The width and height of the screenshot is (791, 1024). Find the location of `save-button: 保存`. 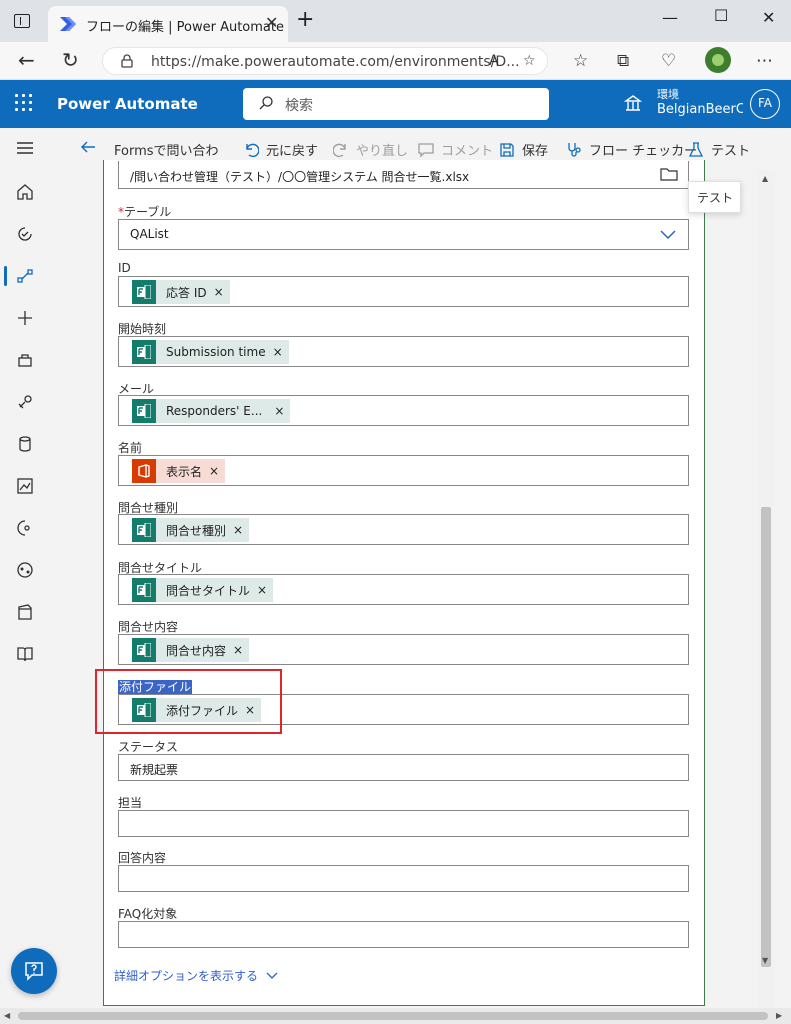

save-button: 保存 is located at coordinates (523, 149).